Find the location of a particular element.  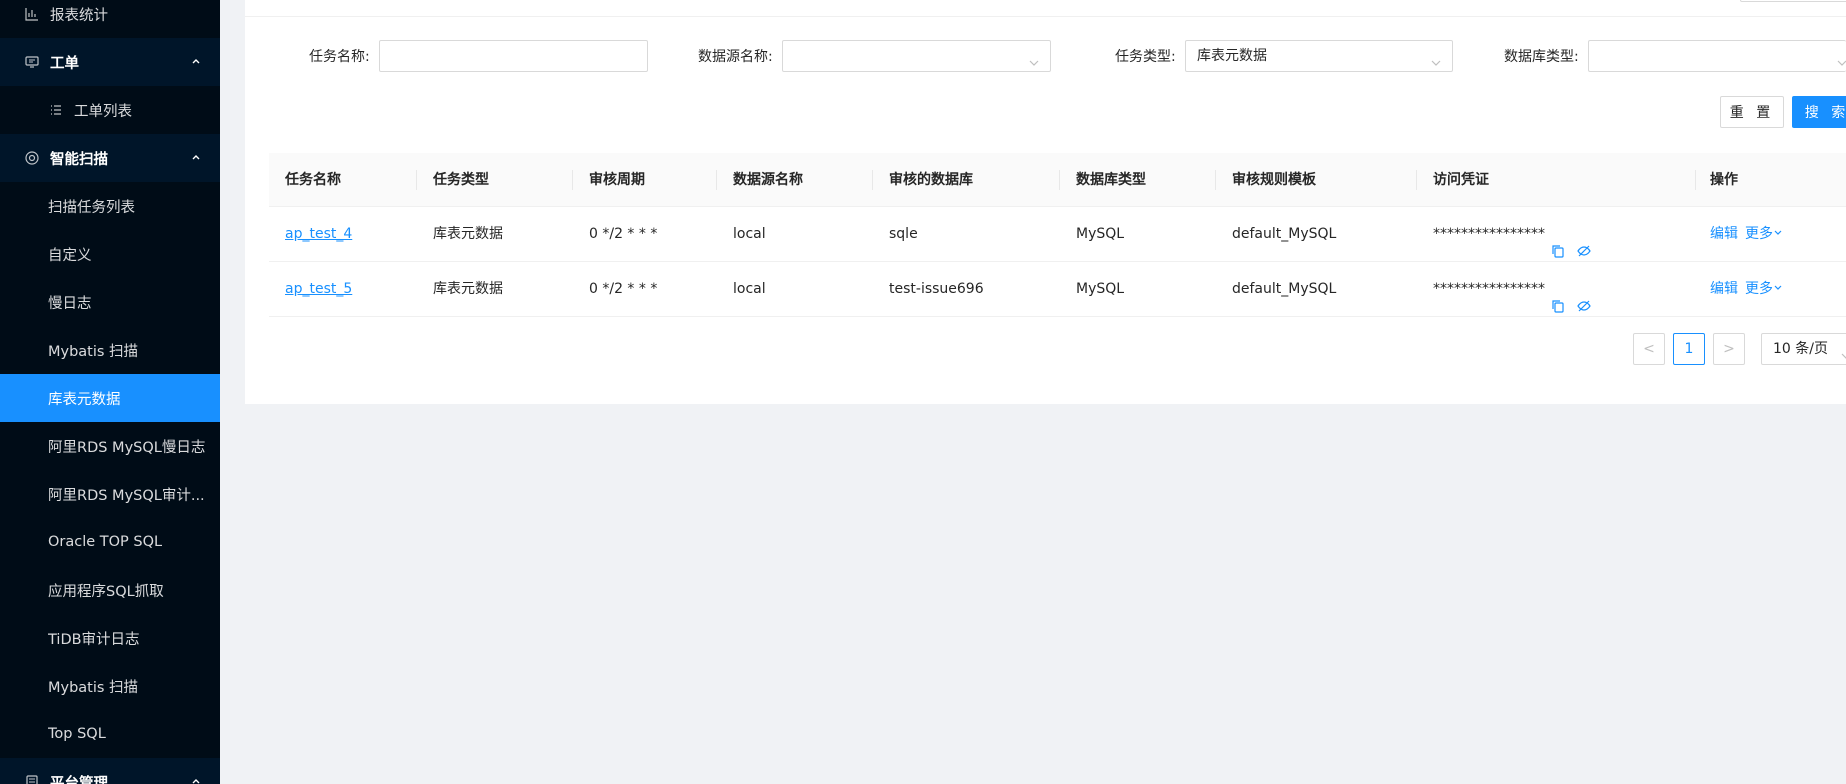

database-cell: test-issue696 is located at coordinates (936, 289).